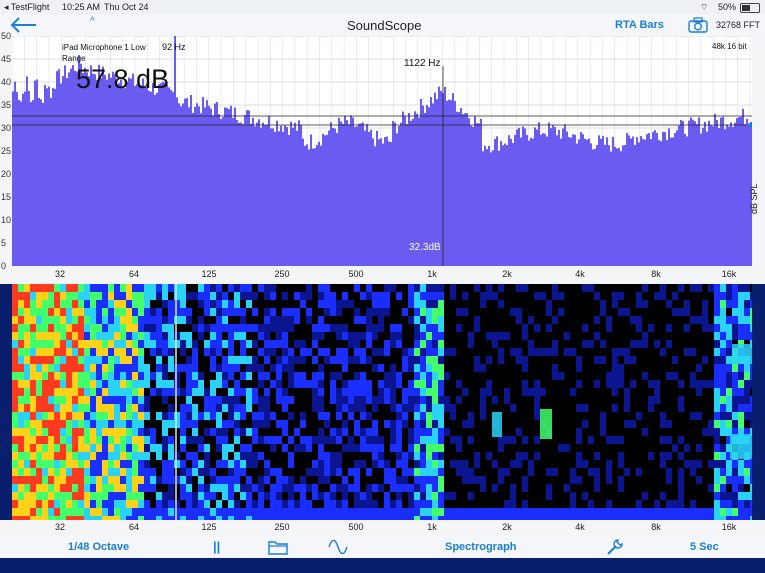 The width and height of the screenshot is (765, 573). I want to click on x-tick-label: 16k, so click(729, 274).